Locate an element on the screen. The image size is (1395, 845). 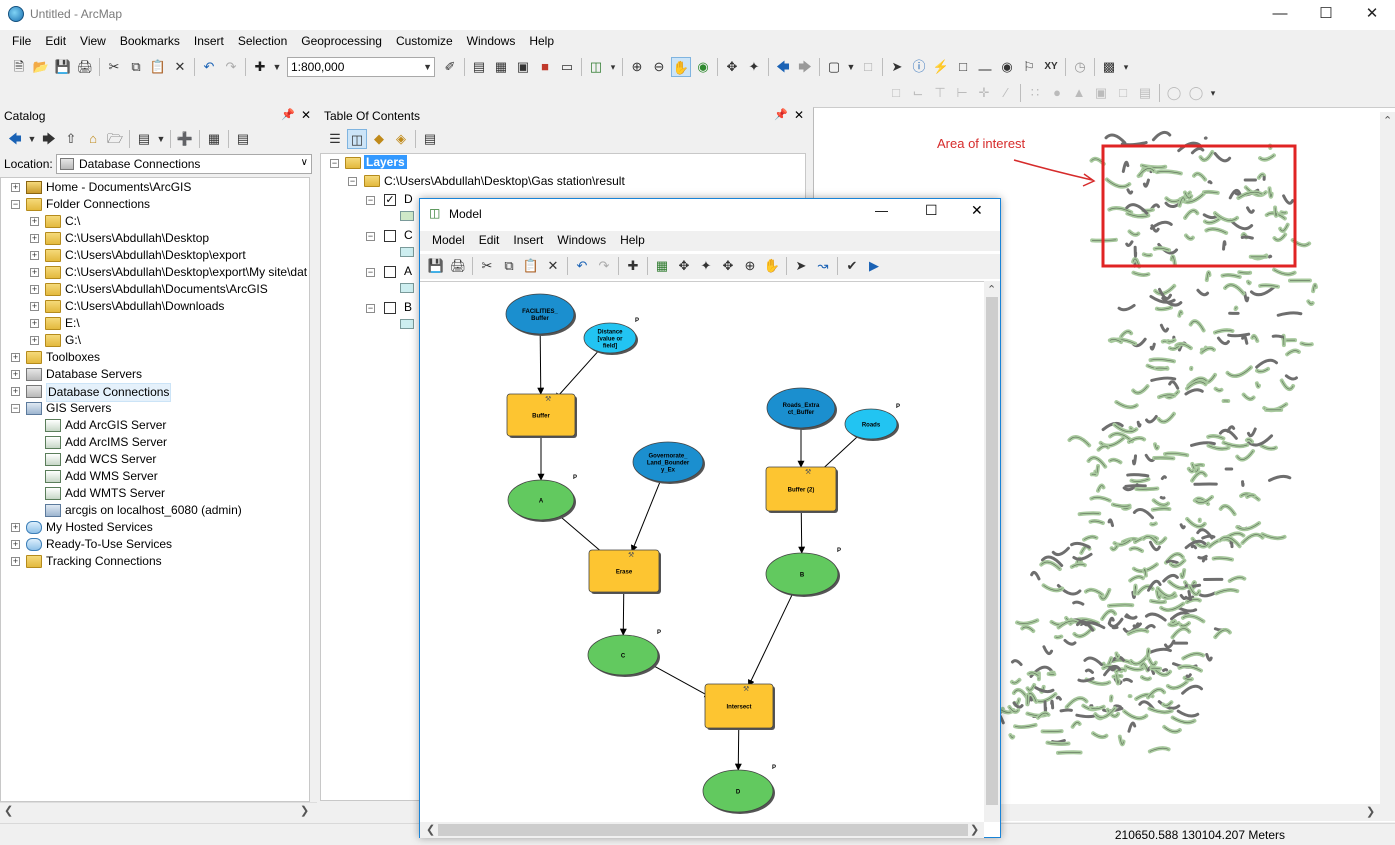
split-multipart-icon: ∕ is located at coordinates (1006, 93).